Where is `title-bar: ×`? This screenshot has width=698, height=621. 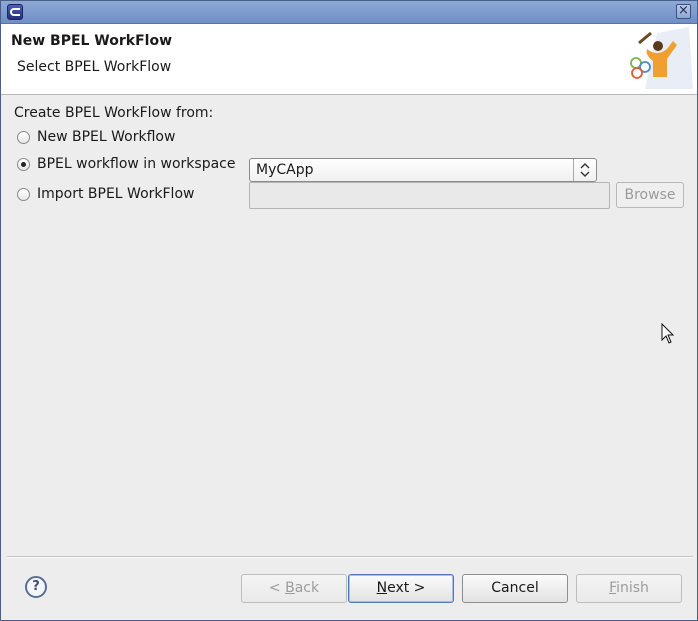
title-bar: × is located at coordinates (349, 12).